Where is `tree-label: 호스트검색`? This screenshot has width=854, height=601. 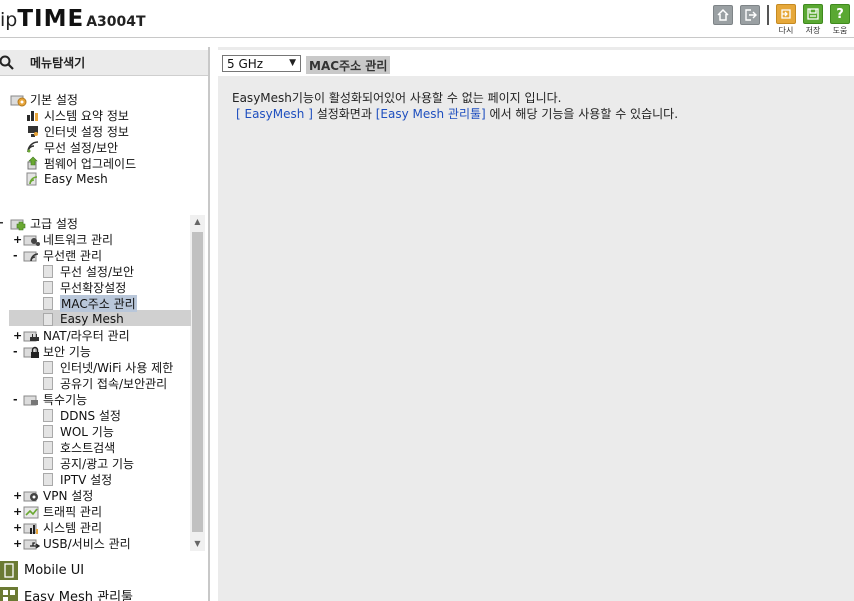
tree-label: 호스트검색 is located at coordinates (88, 447).